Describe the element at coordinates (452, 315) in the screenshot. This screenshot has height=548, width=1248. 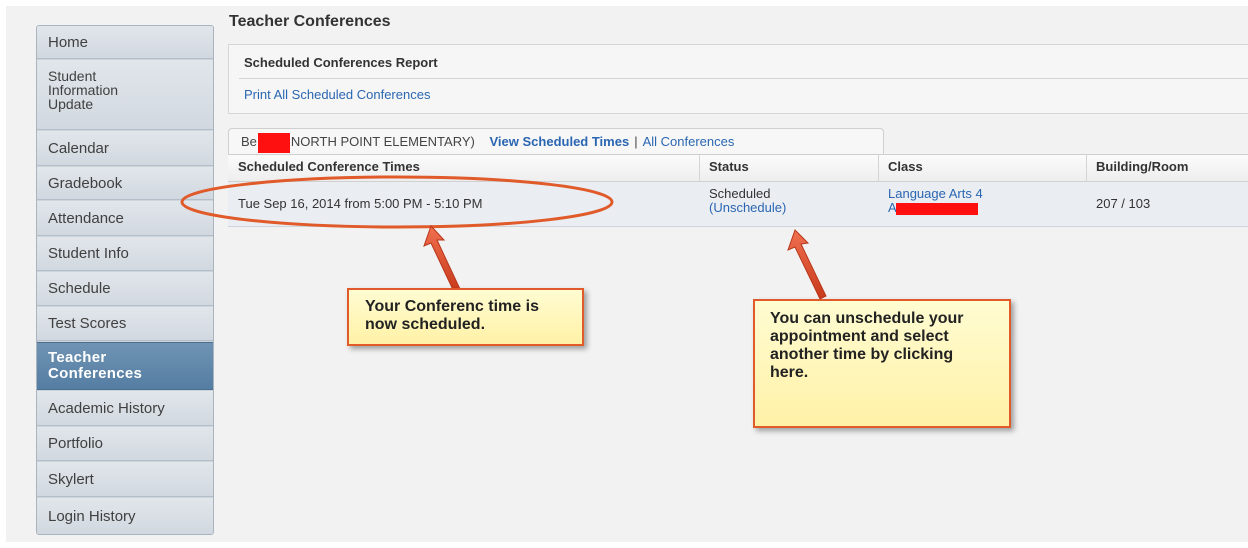
I see `callout-scheduled-text: Your Conferenc time is now scheduled.` at that location.